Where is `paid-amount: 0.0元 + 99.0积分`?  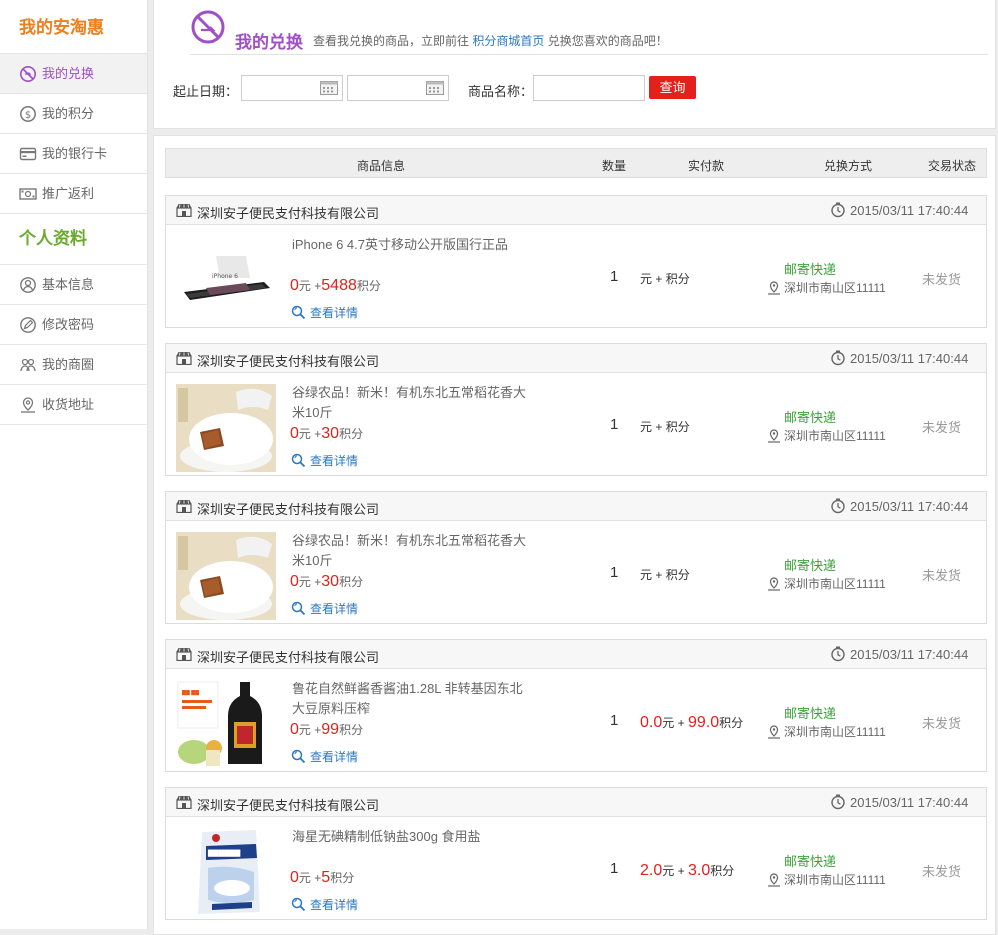 paid-amount: 0.0元 + 99.0积分 is located at coordinates (691, 723).